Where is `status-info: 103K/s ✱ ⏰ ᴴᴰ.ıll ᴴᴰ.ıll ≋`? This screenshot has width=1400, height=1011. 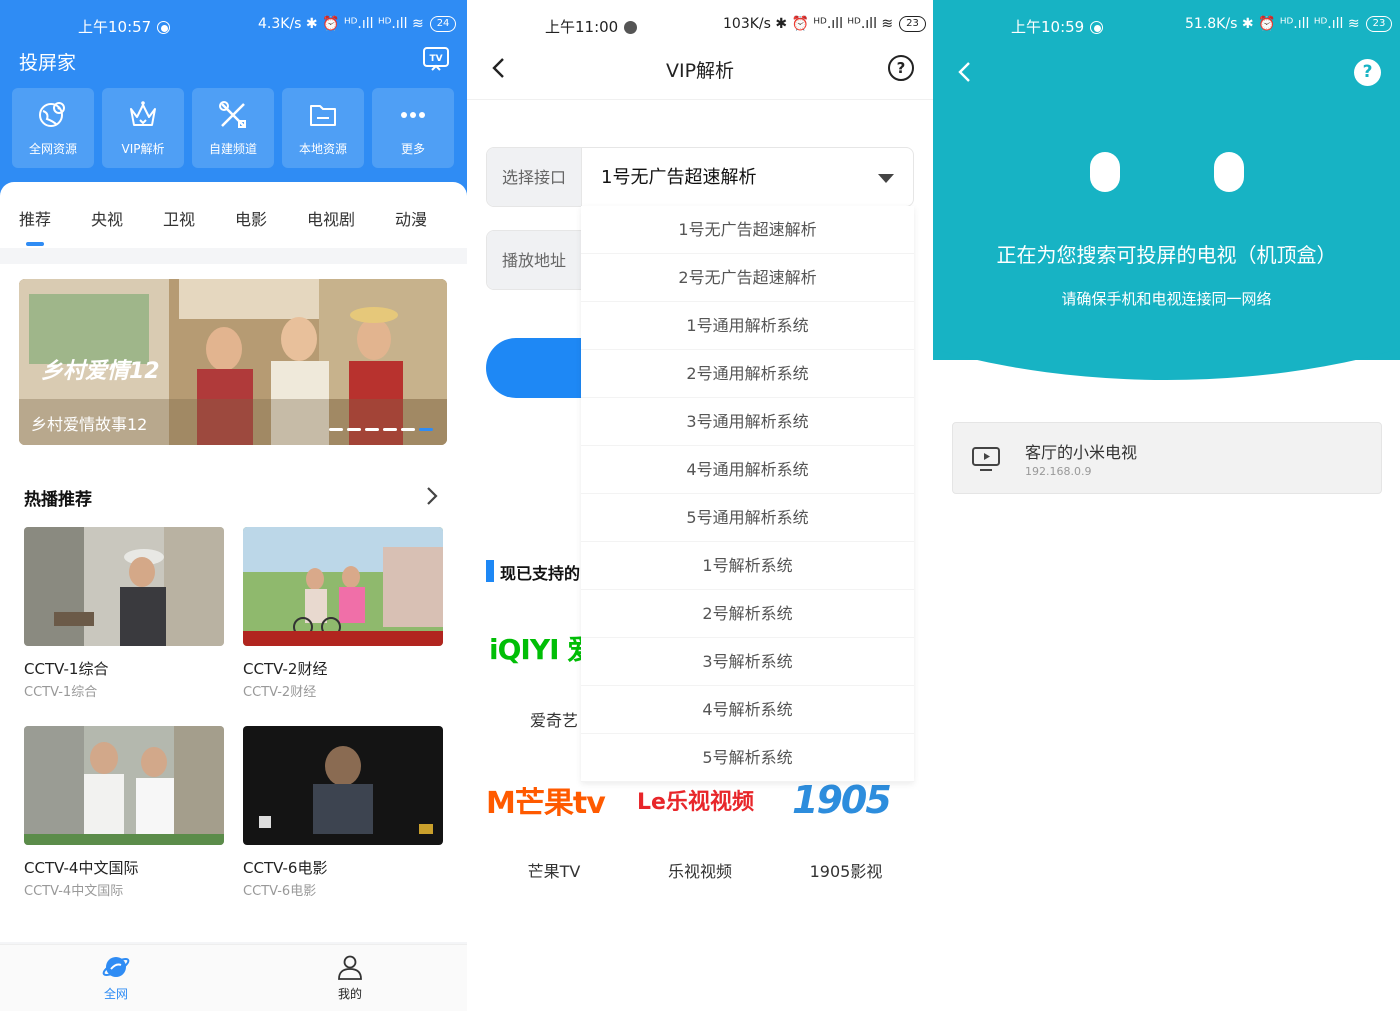
status-info: 103K/s ✱ ⏰ ᴴᴰ.ıll ᴴᴰ.ıll ≋ is located at coordinates (808, 24).